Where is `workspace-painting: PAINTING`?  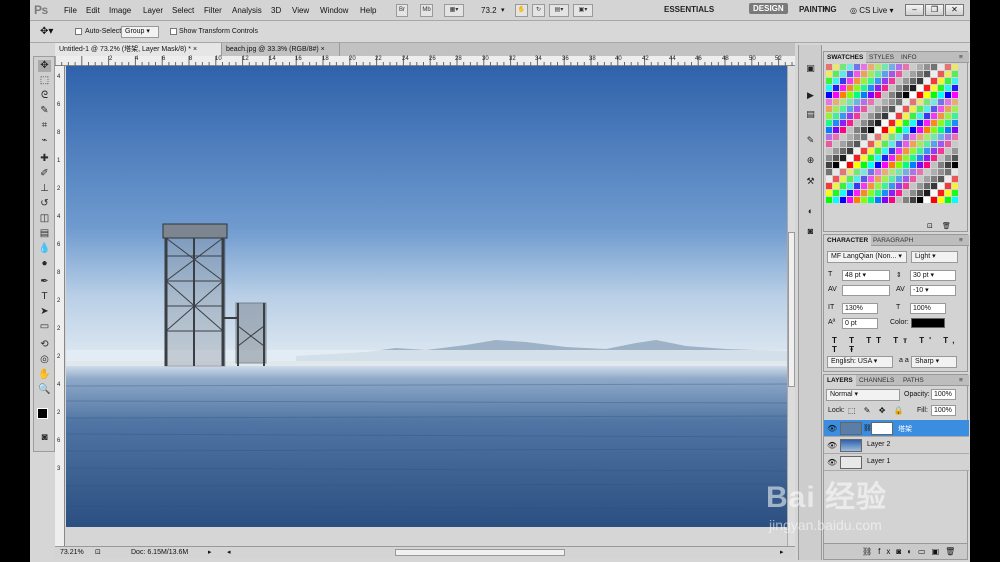
workspace-painting: PAINTING is located at coordinates (818, 9).